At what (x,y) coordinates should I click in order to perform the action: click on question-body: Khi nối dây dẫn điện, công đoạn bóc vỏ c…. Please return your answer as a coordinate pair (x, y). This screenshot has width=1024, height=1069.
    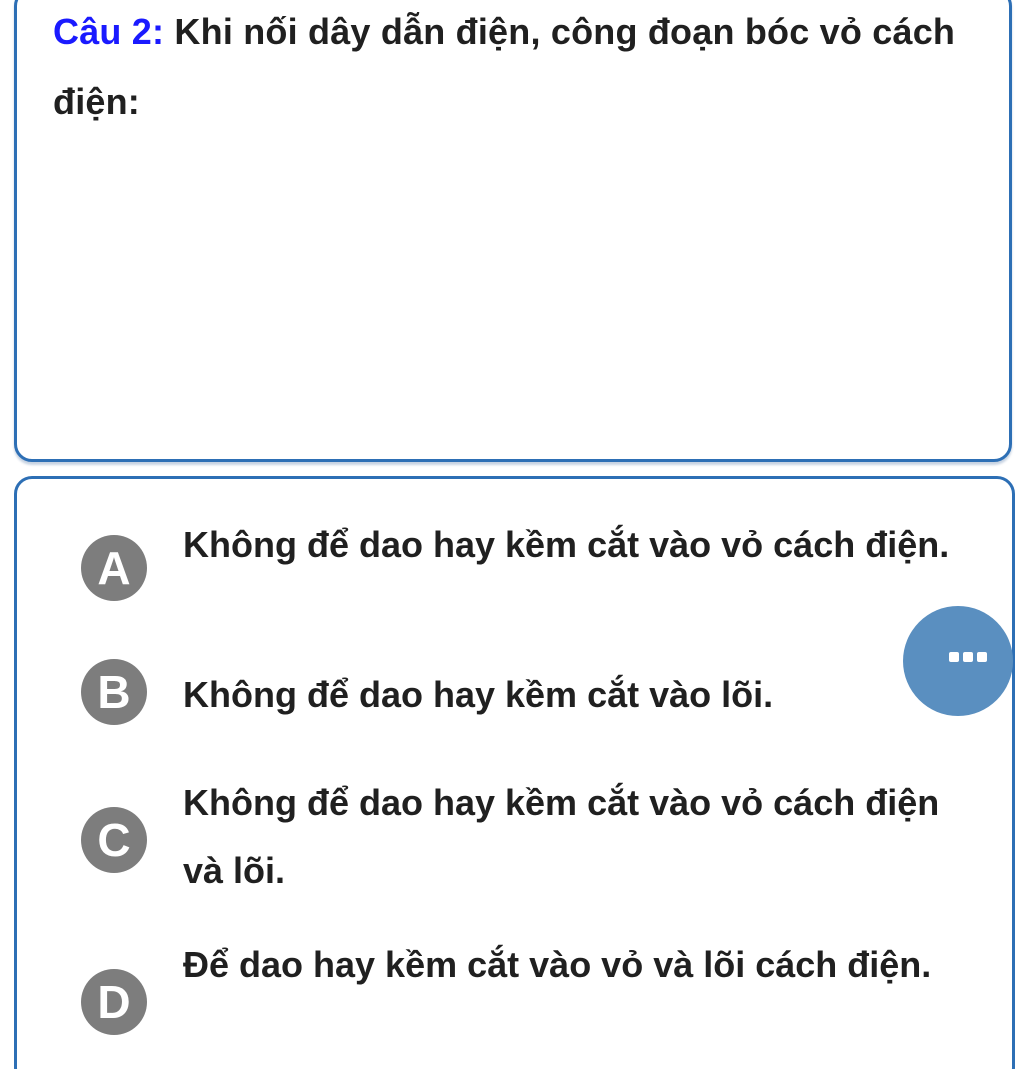
    Looking at the image, I should click on (504, 66).